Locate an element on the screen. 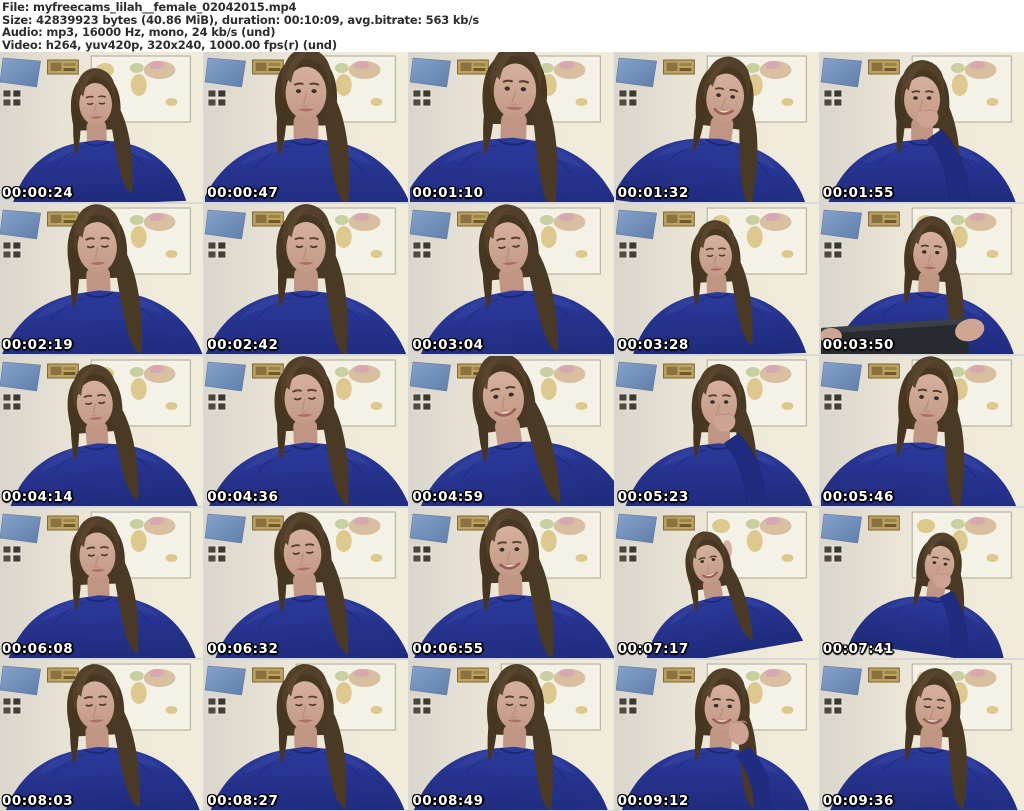  video-thumbnail: 00:04:36 is located at coordinates (307, 431).